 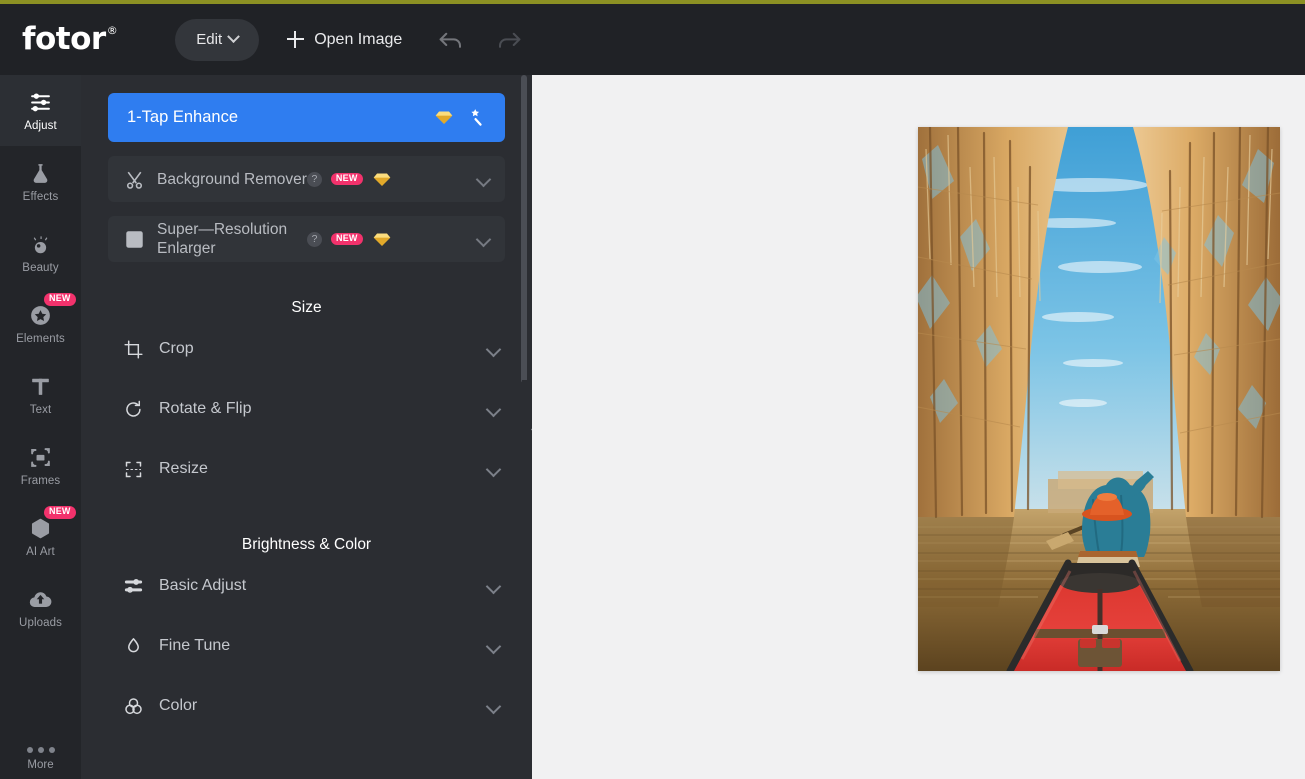 What do you see at coordinates (40, 481) in the screenshot?
I see `rail-label-frames: Frames` at bounding box center [40, 481].